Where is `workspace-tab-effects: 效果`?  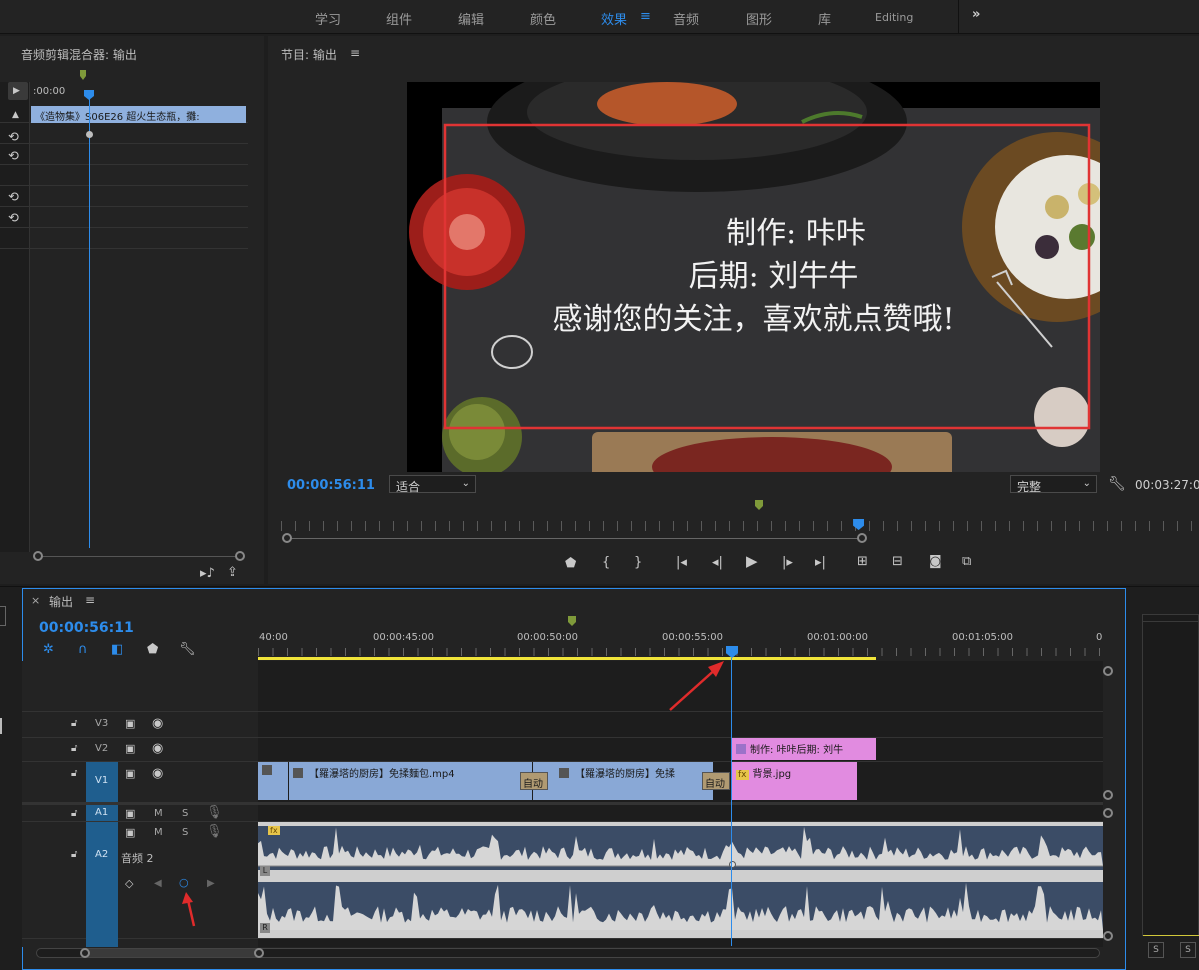
workspace-tab-effects: 效果 is located at coordinates (614, 18).